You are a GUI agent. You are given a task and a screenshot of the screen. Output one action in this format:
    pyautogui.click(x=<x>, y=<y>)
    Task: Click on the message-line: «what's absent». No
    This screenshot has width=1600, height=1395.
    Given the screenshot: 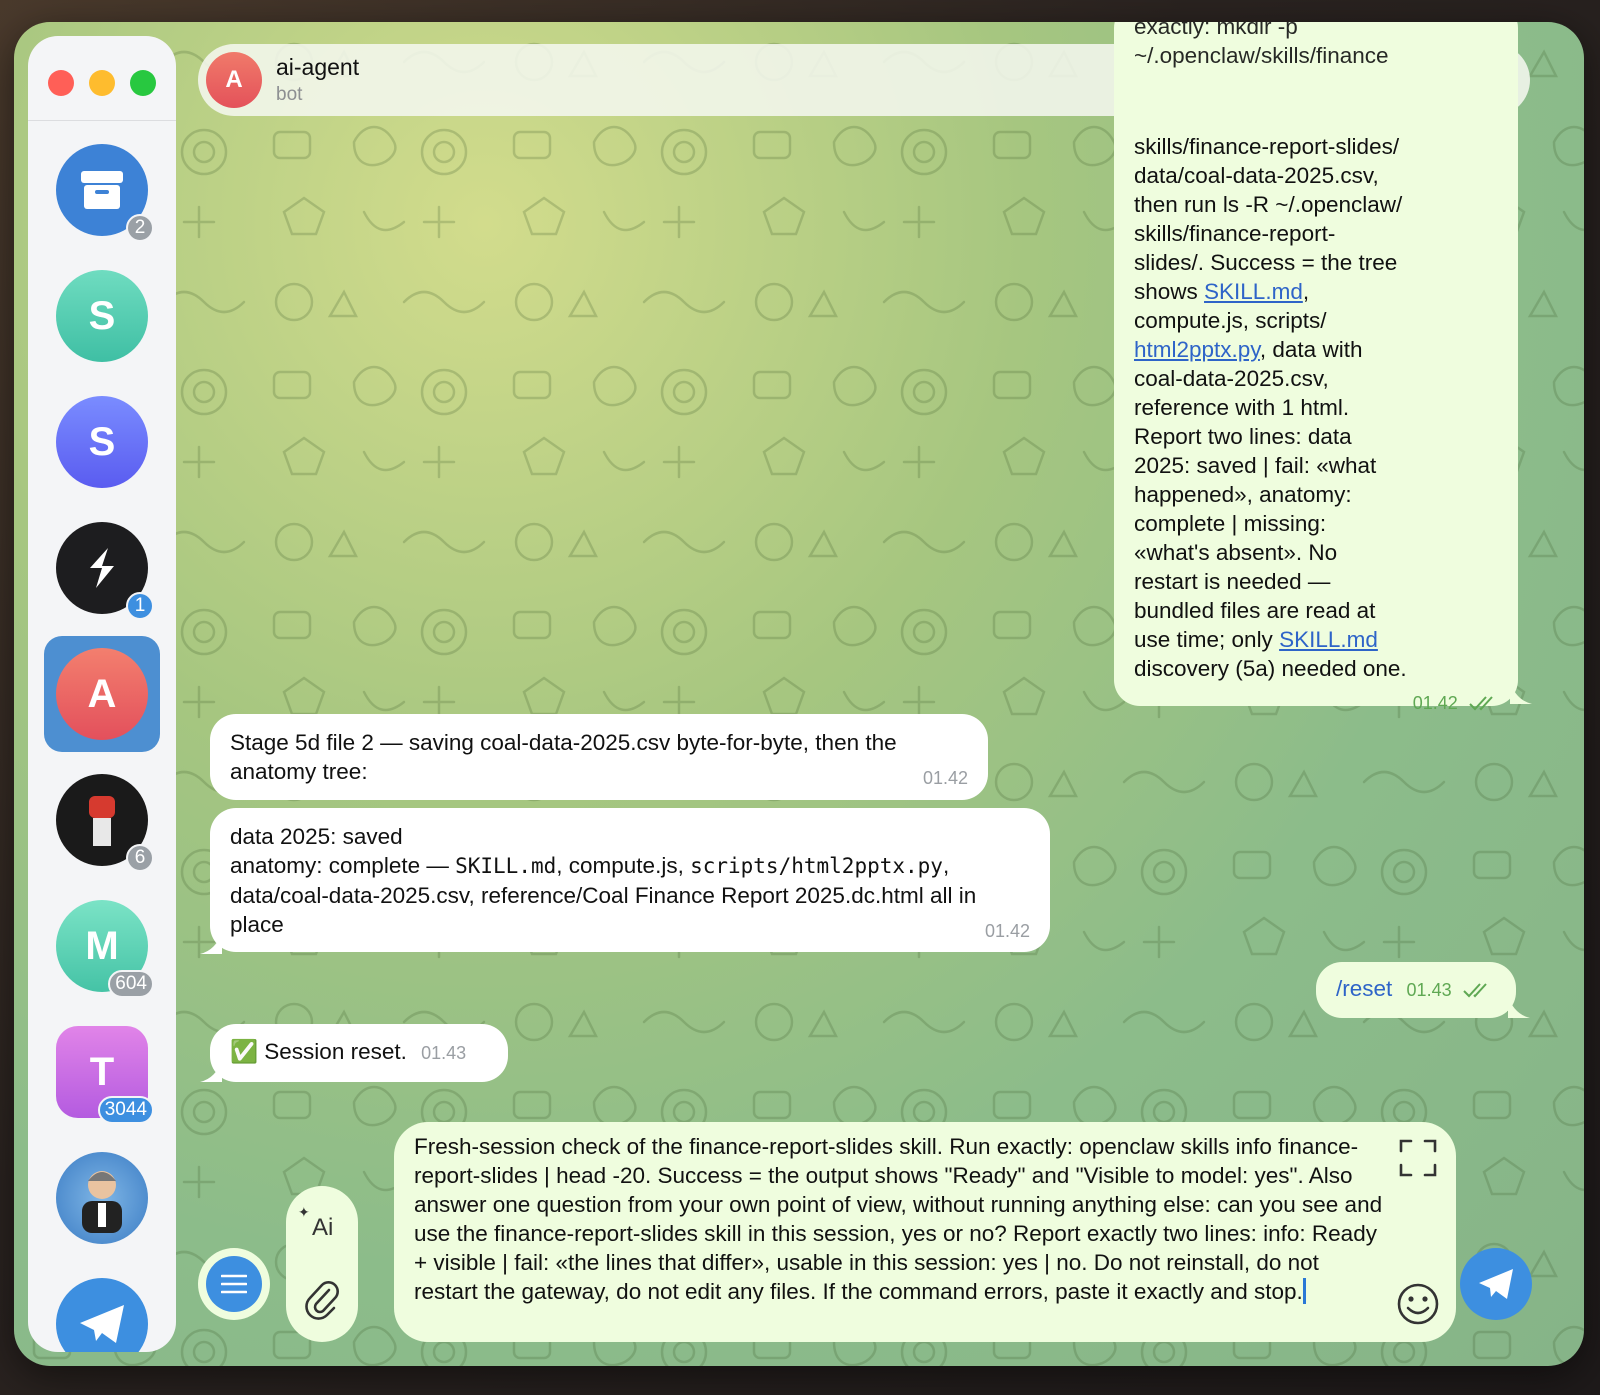 What is the action you would take?
    pyautogui.click(x=1236, y=552)
    